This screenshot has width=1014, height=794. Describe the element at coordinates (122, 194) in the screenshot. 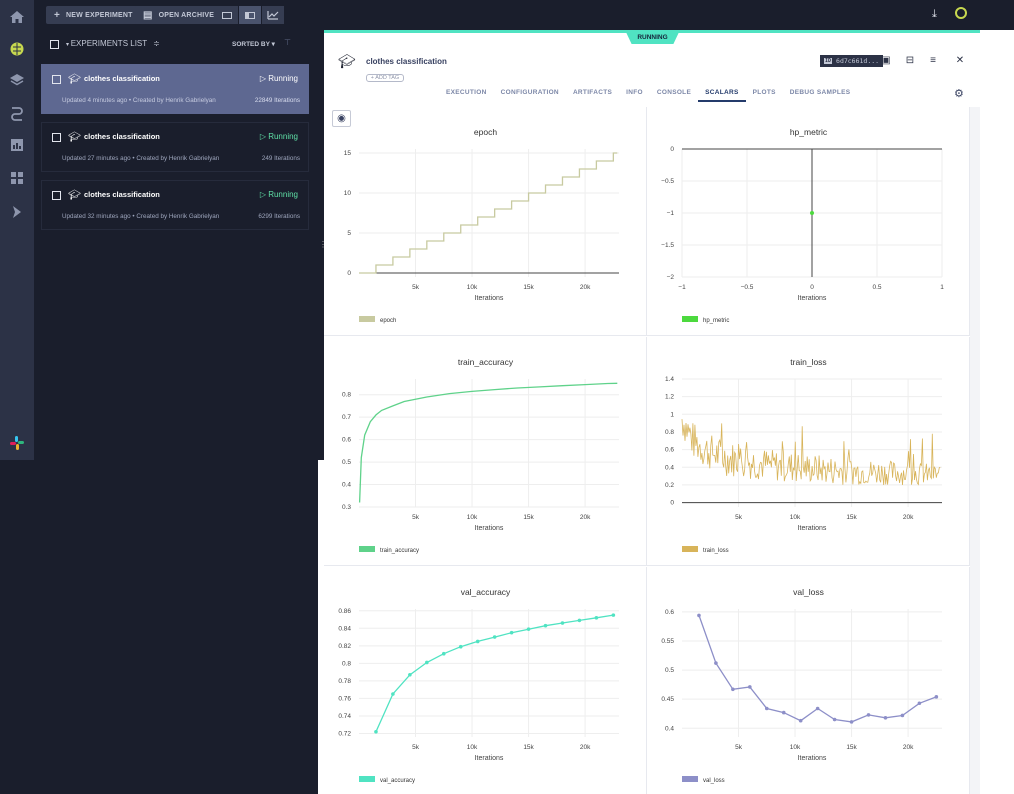

I see `experiment-name: clothes classification` at that location.